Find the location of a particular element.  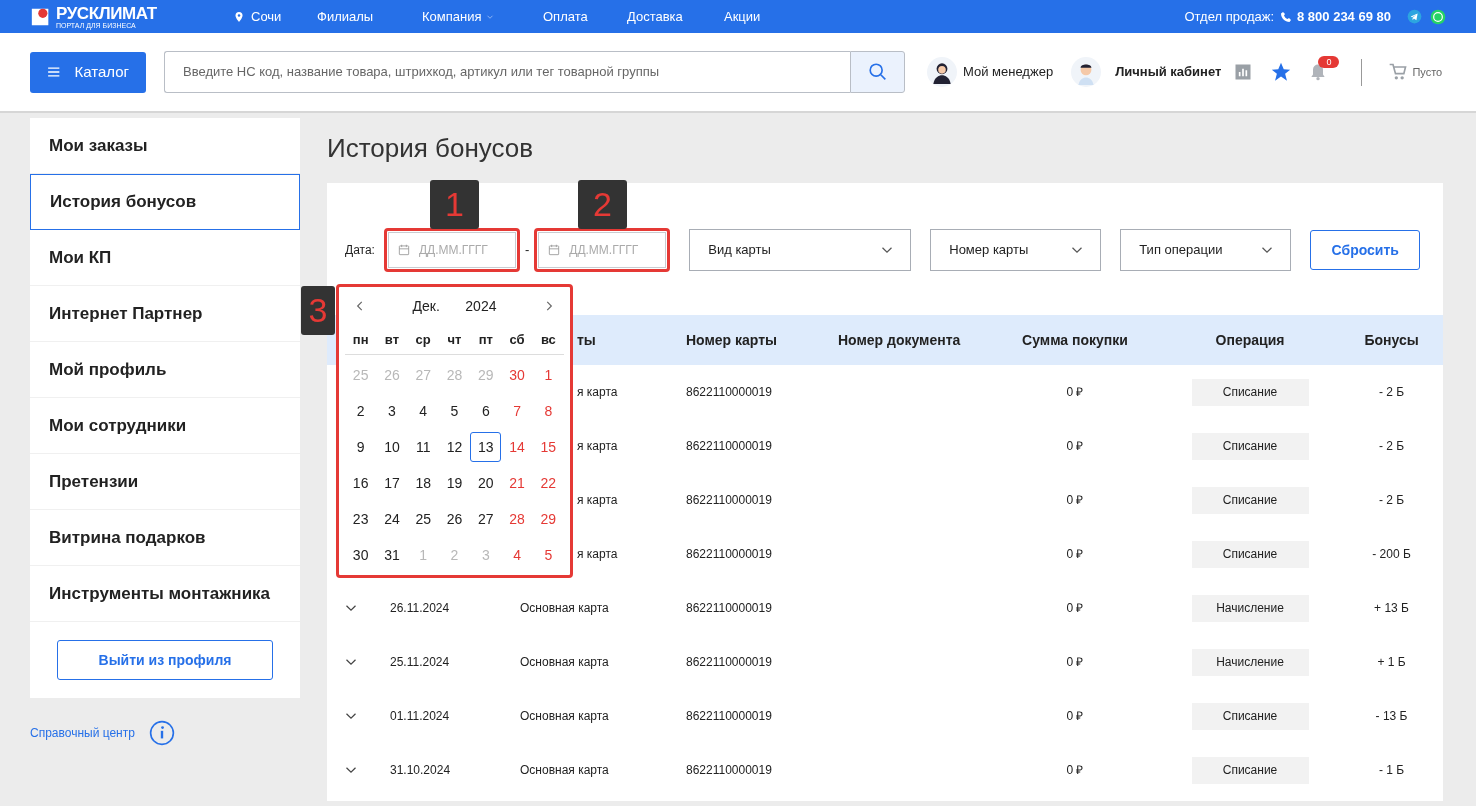

cart-icon is located at coordinates (1398, 72).